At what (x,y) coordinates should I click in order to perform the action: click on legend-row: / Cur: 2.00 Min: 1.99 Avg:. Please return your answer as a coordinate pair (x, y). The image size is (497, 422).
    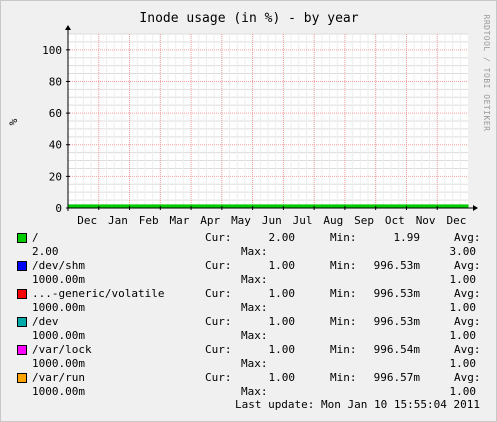
    Looking at the image, I should click on (249, 238).